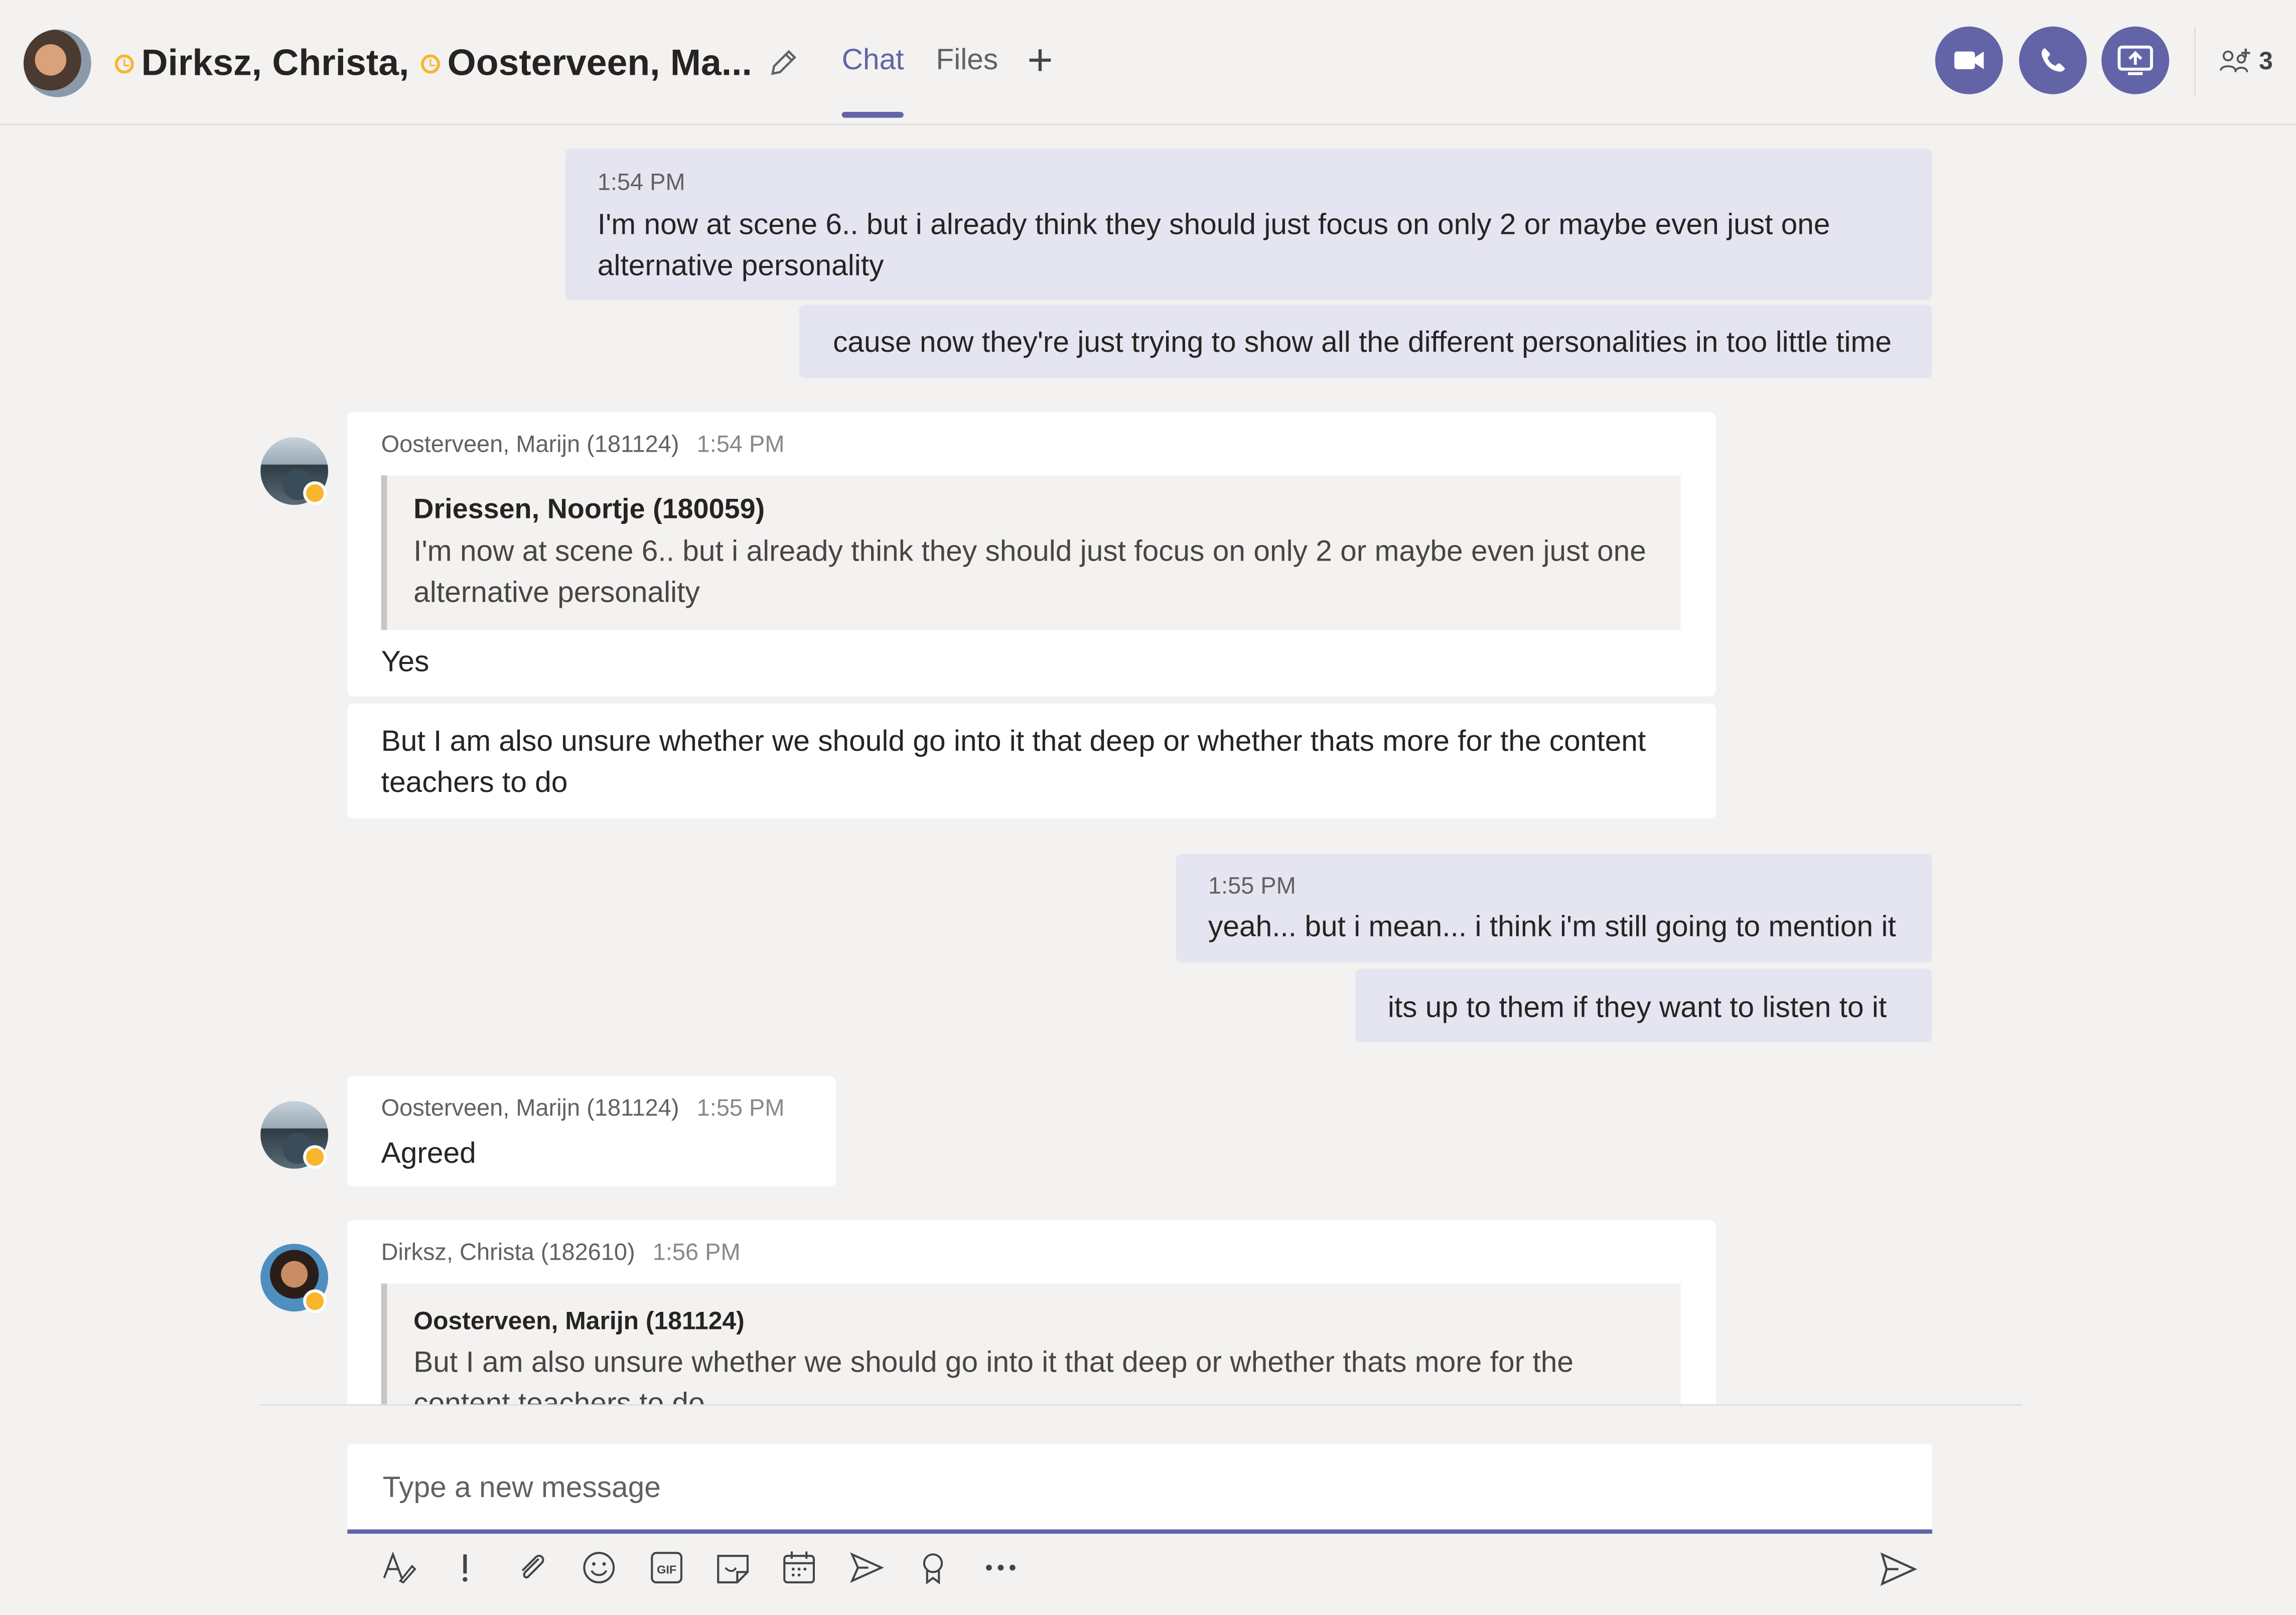 The image size is (2296, 1615). I want to click on participant-name-1: Dirksz, Christa,, so click(275, 64).